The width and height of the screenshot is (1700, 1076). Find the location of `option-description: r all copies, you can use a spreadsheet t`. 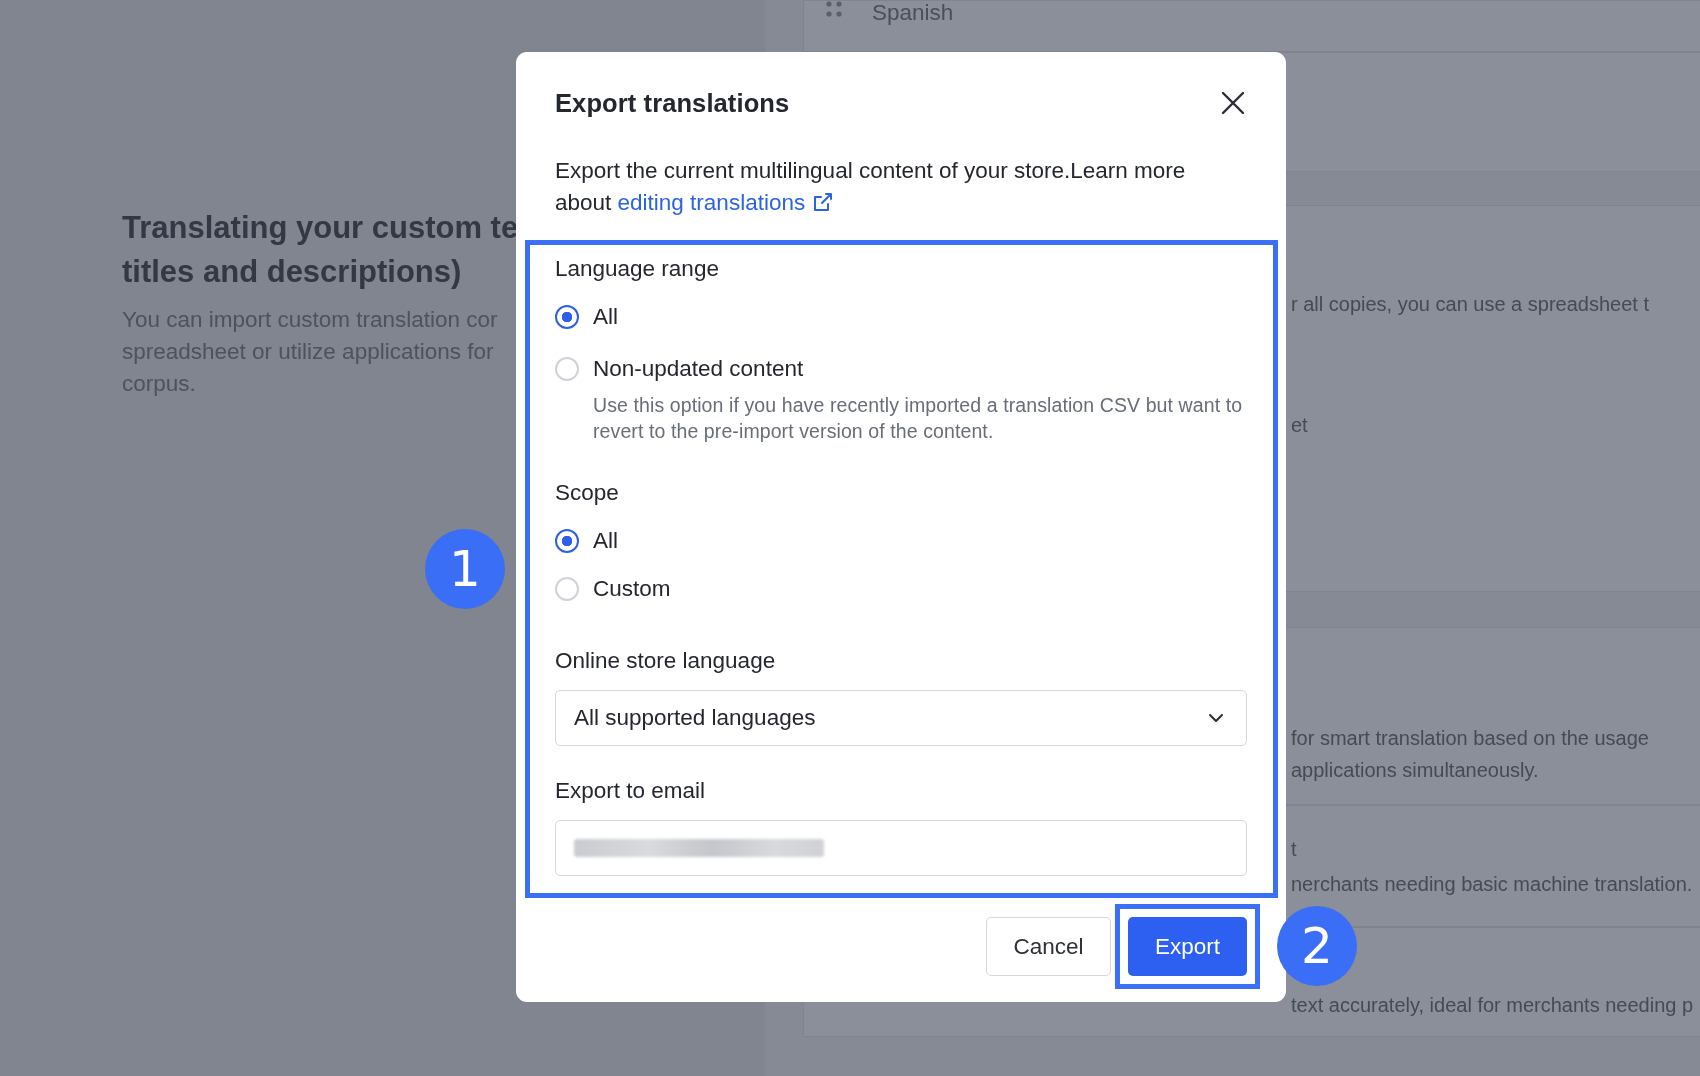

option-description: r all copies, you can use a spreadsheet t is located at coordinates (1470, 304).